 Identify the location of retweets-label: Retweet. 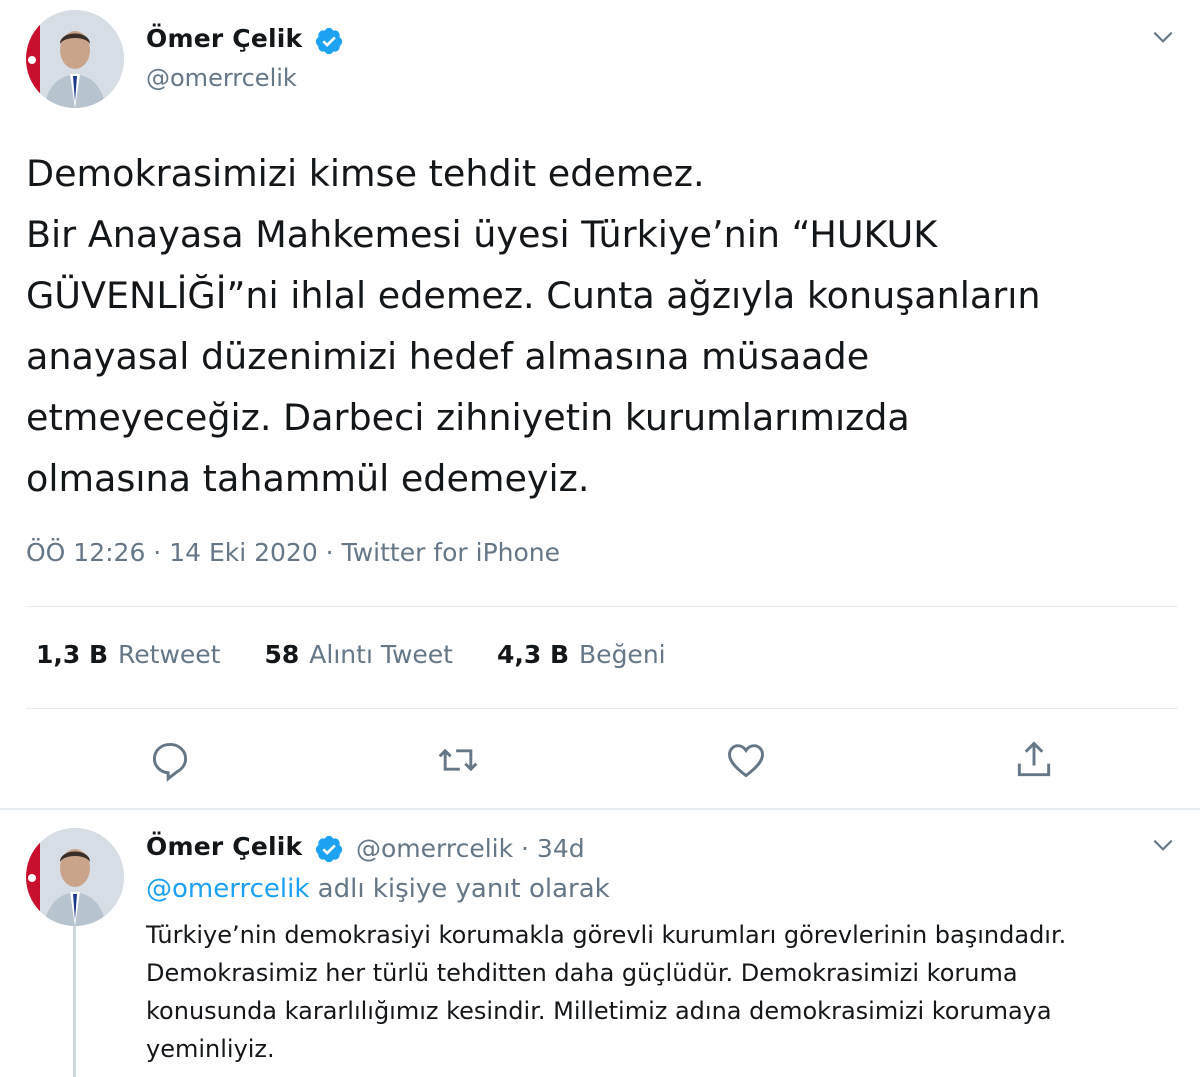
(169, 654).